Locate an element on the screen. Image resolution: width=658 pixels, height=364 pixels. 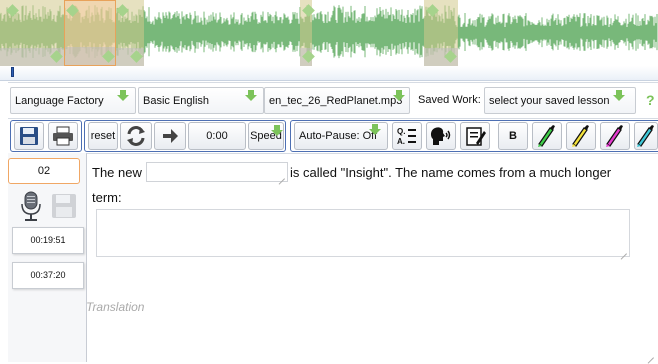
qa-icon: Q. A. is located at coordinates (406, 136).